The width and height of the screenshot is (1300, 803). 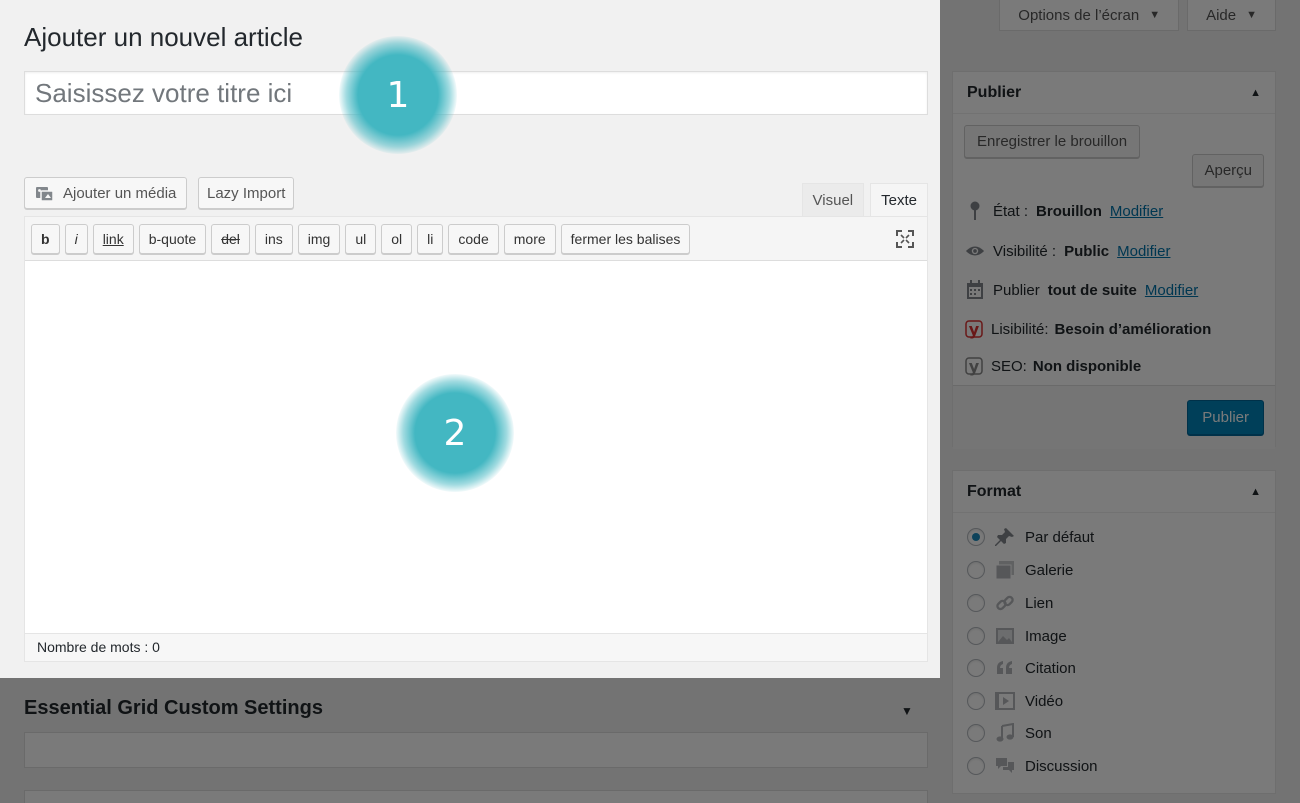 What do you see at coordinates (1079, 15) in the screenshot?
I see `screen-options-label: Options de l’écran` at bounding box center [1079, 15].